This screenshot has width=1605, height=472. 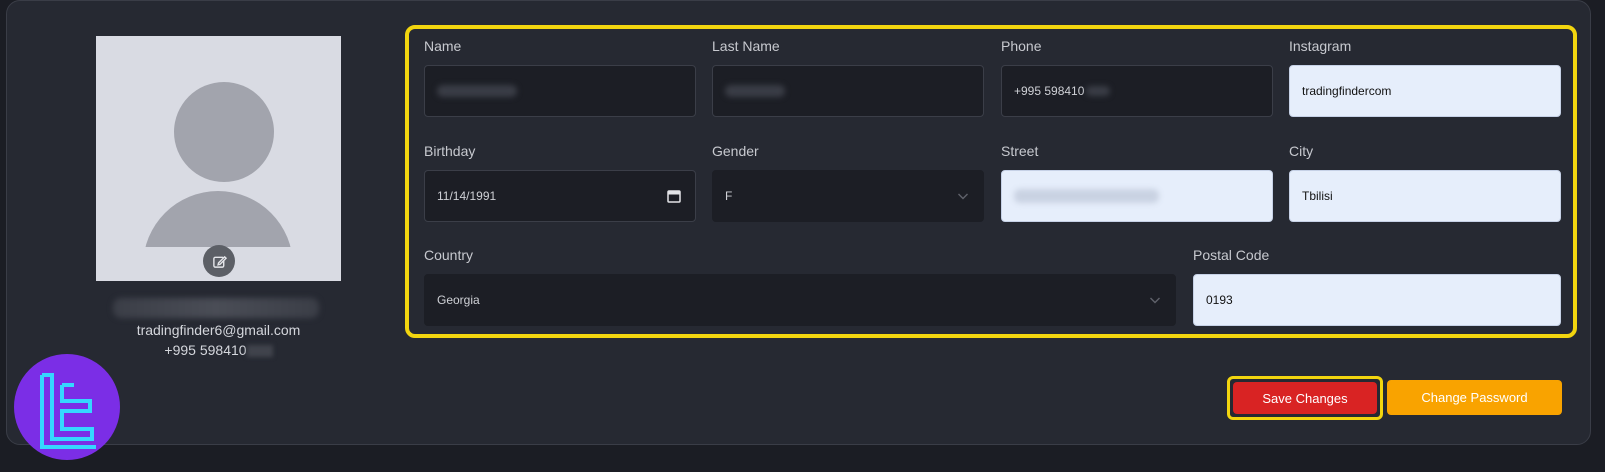 What do you see at coordinates (1049, 91) in the screenshot?
I see `phone-value: +995 598410` at bounding box center [1049, 91].